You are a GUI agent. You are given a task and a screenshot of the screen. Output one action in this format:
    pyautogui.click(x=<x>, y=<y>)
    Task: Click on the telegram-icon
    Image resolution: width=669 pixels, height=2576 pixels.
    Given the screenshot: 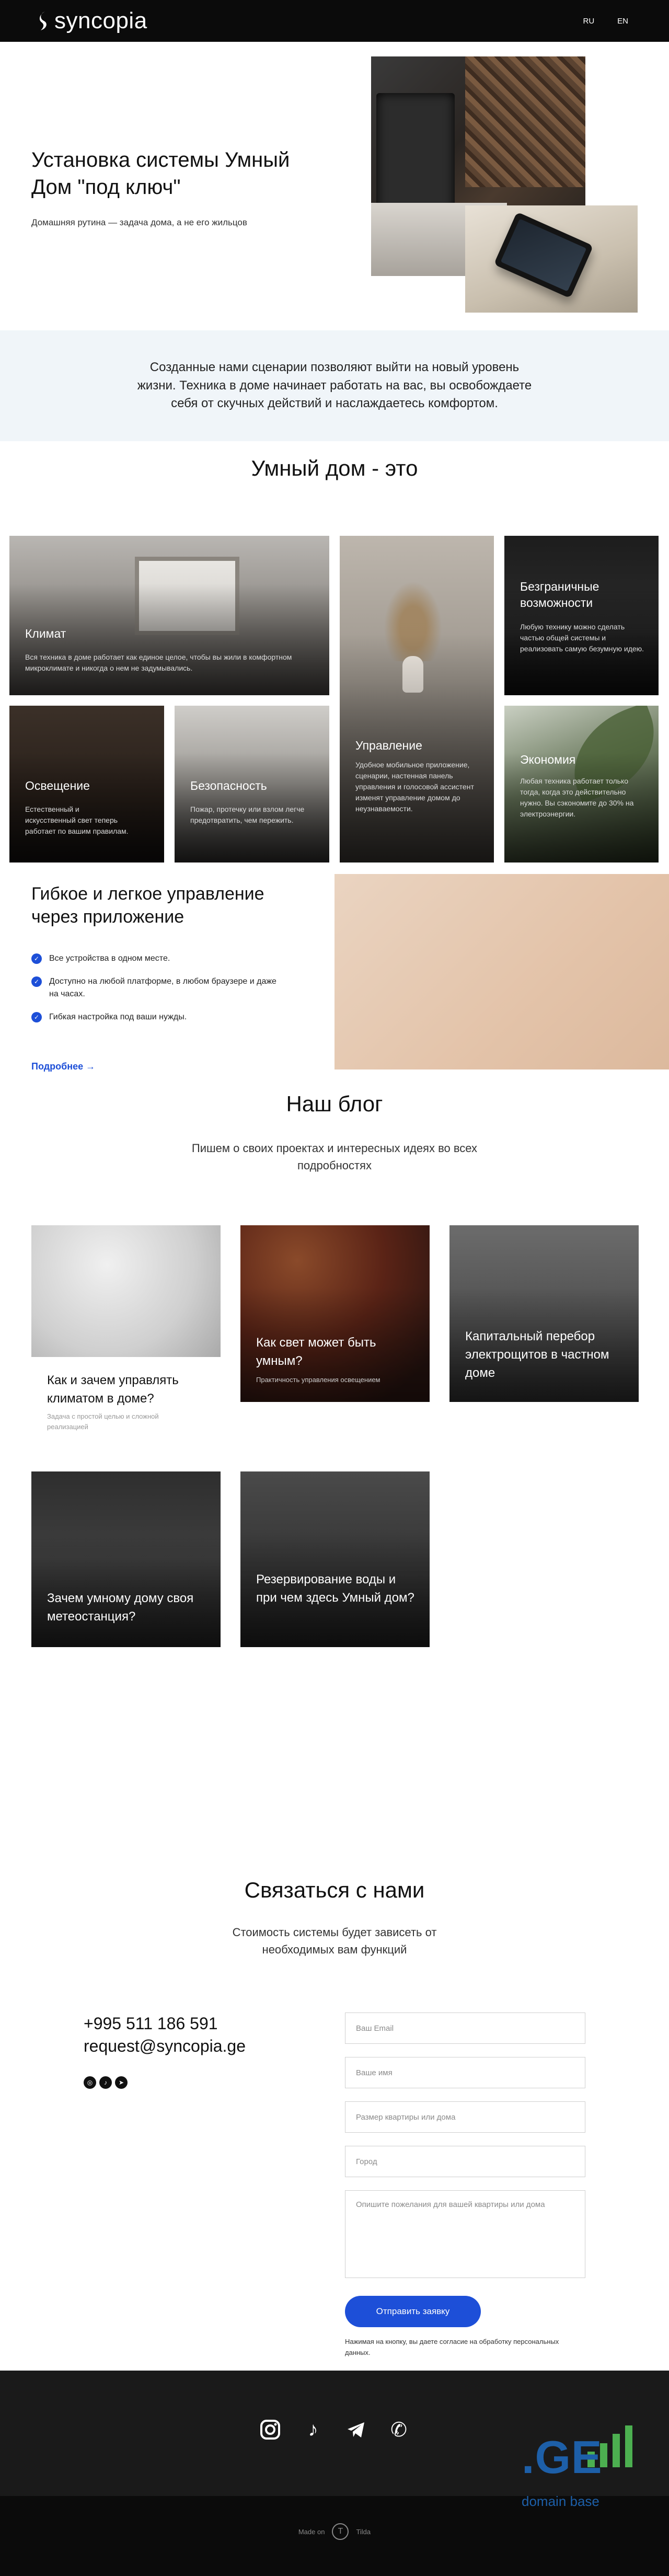 What is the action you would take?
    pyautogui.click(x=356, y=2430)
    